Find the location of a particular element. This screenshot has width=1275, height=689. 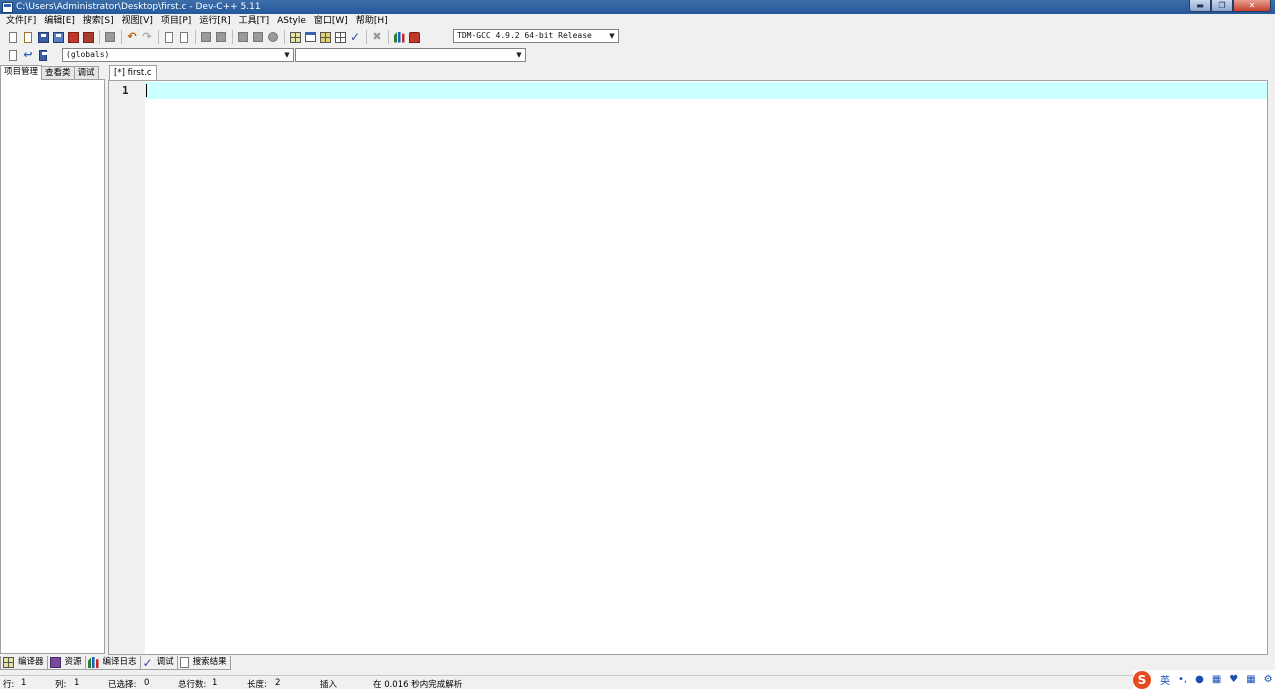

tab-class-browser: 查看类 is located at coordinates (58, 73).